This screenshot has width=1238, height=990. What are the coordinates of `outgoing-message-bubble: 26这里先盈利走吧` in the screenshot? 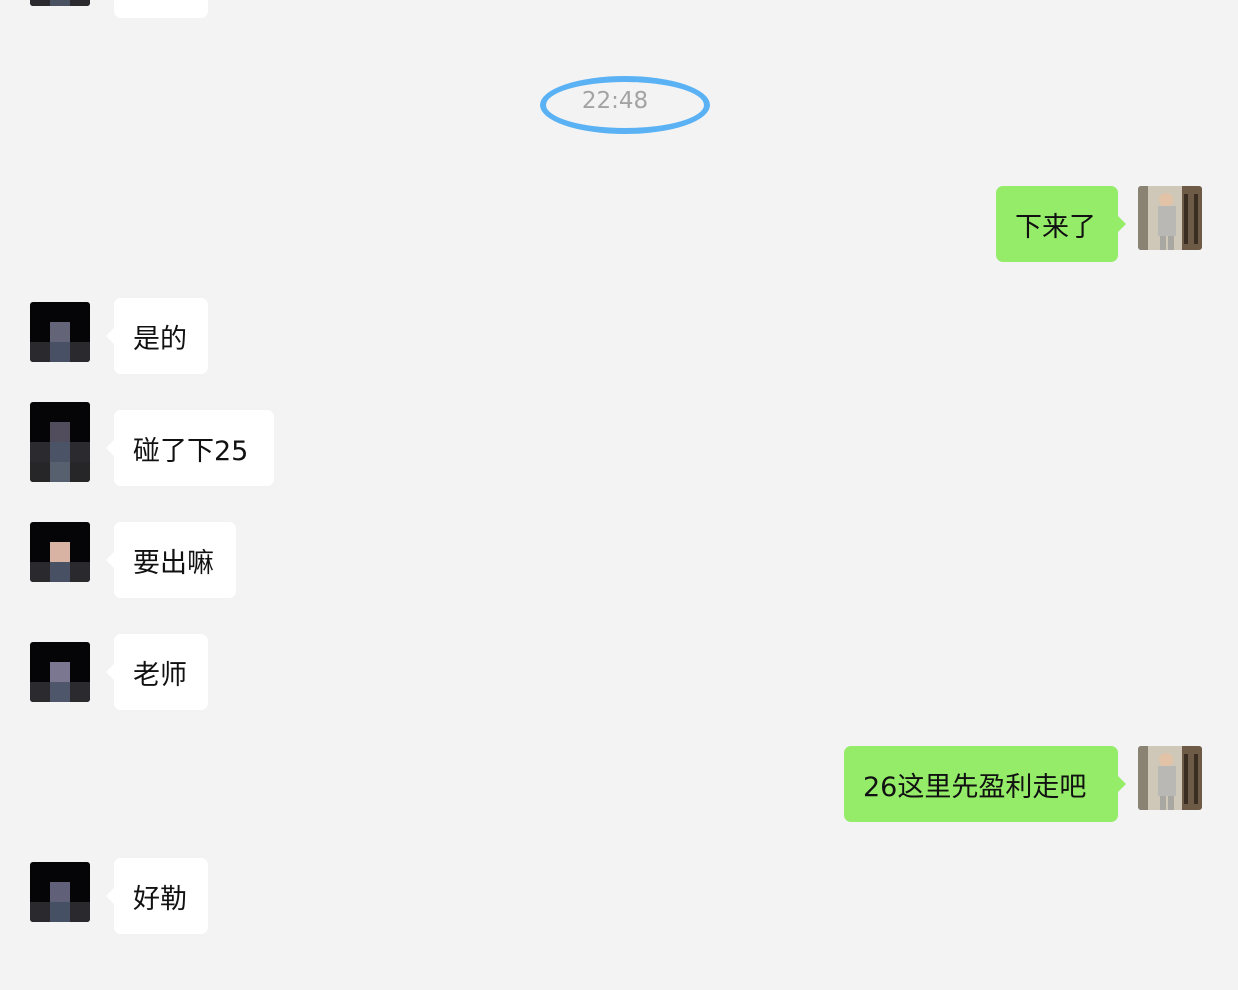 It's located at (985, 784).